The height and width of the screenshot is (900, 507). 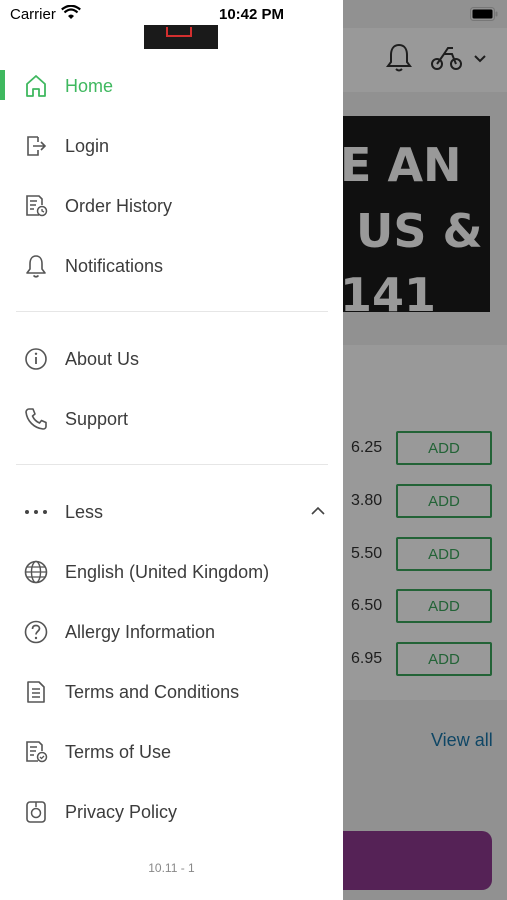 I want to click on menu-item-notifications: Notifications, so click(x=171, y=266).